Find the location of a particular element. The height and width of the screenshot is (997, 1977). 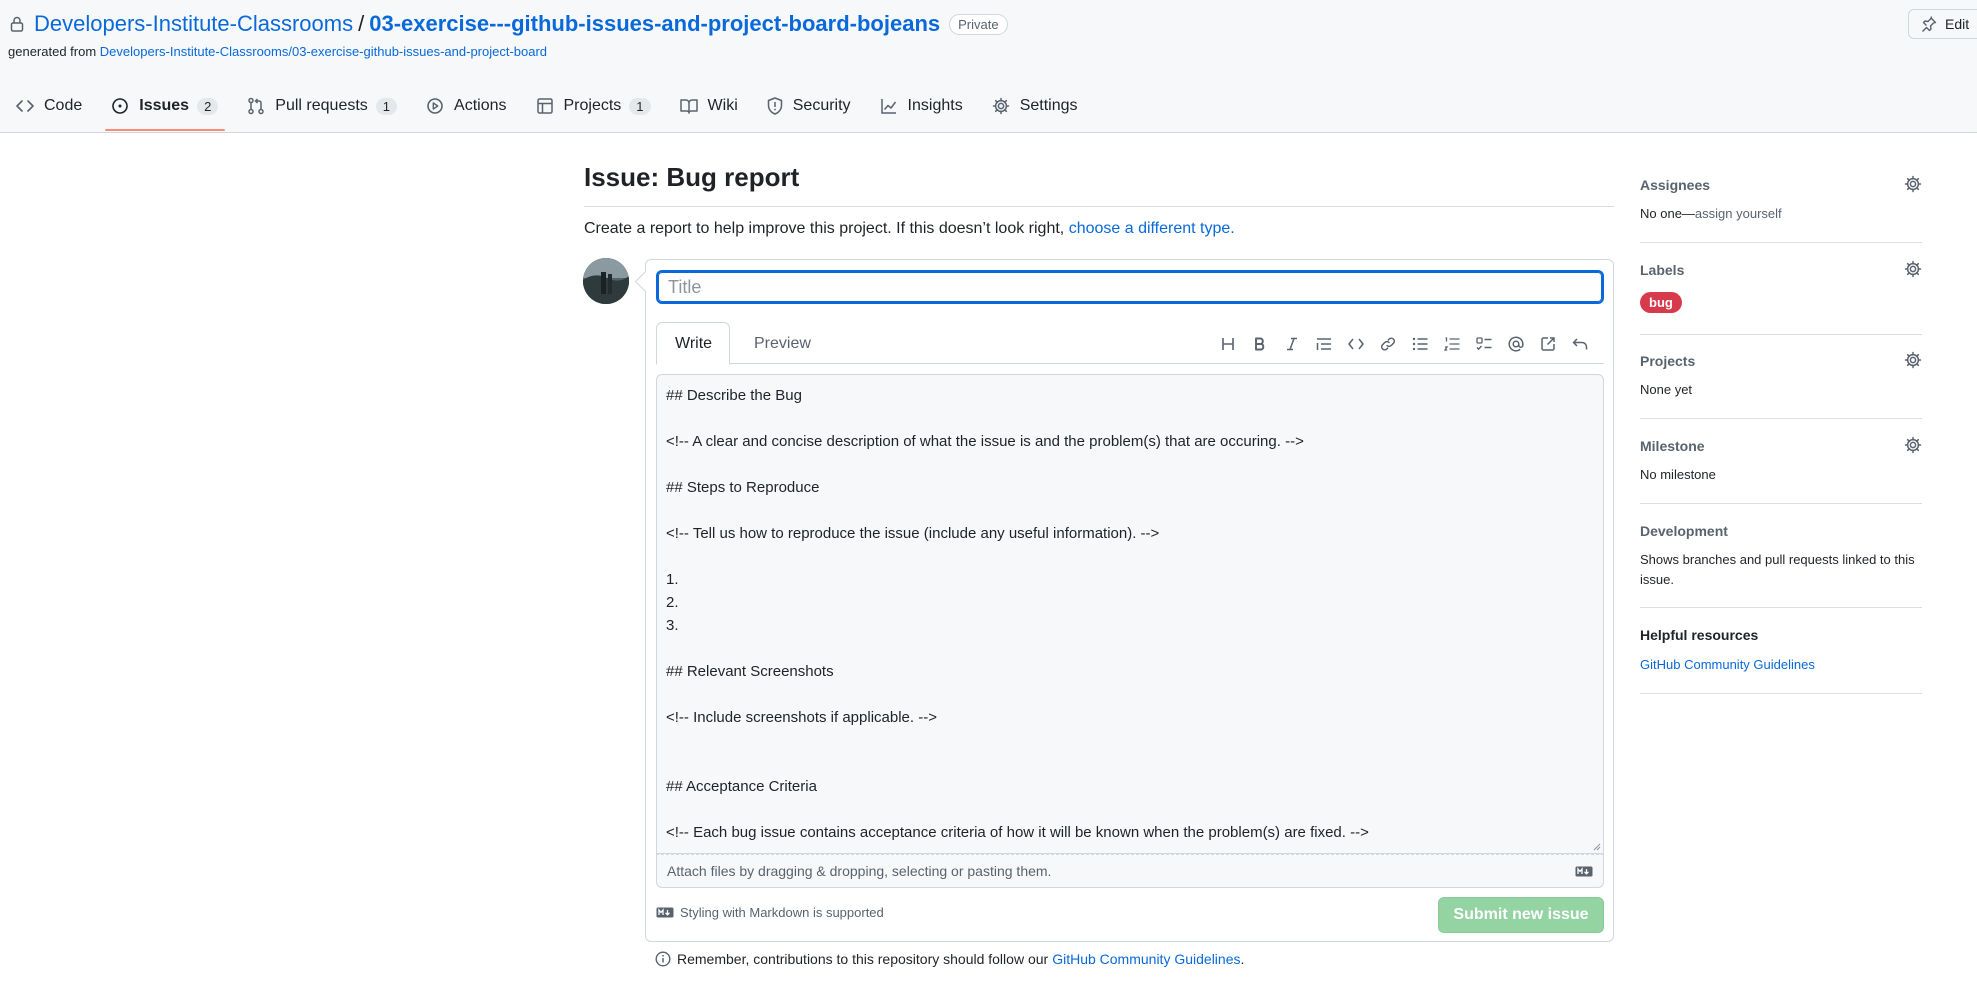

graph-icon is located at coordinates (894, 106).